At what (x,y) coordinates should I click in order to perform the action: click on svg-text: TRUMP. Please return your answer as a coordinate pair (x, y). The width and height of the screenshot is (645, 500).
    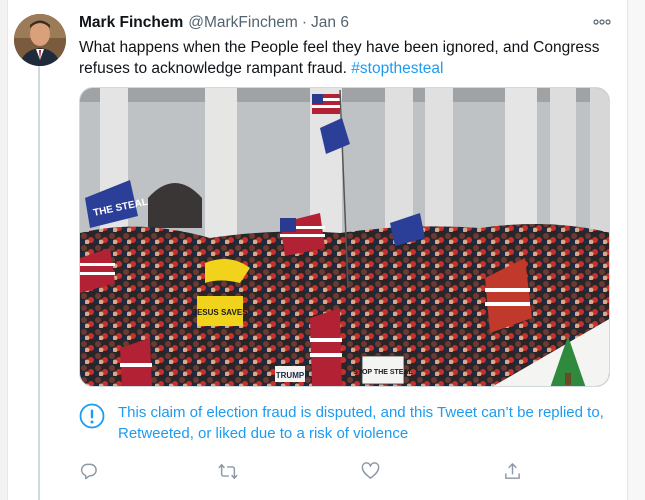
    Looking at the image, I should click on (290, 375).